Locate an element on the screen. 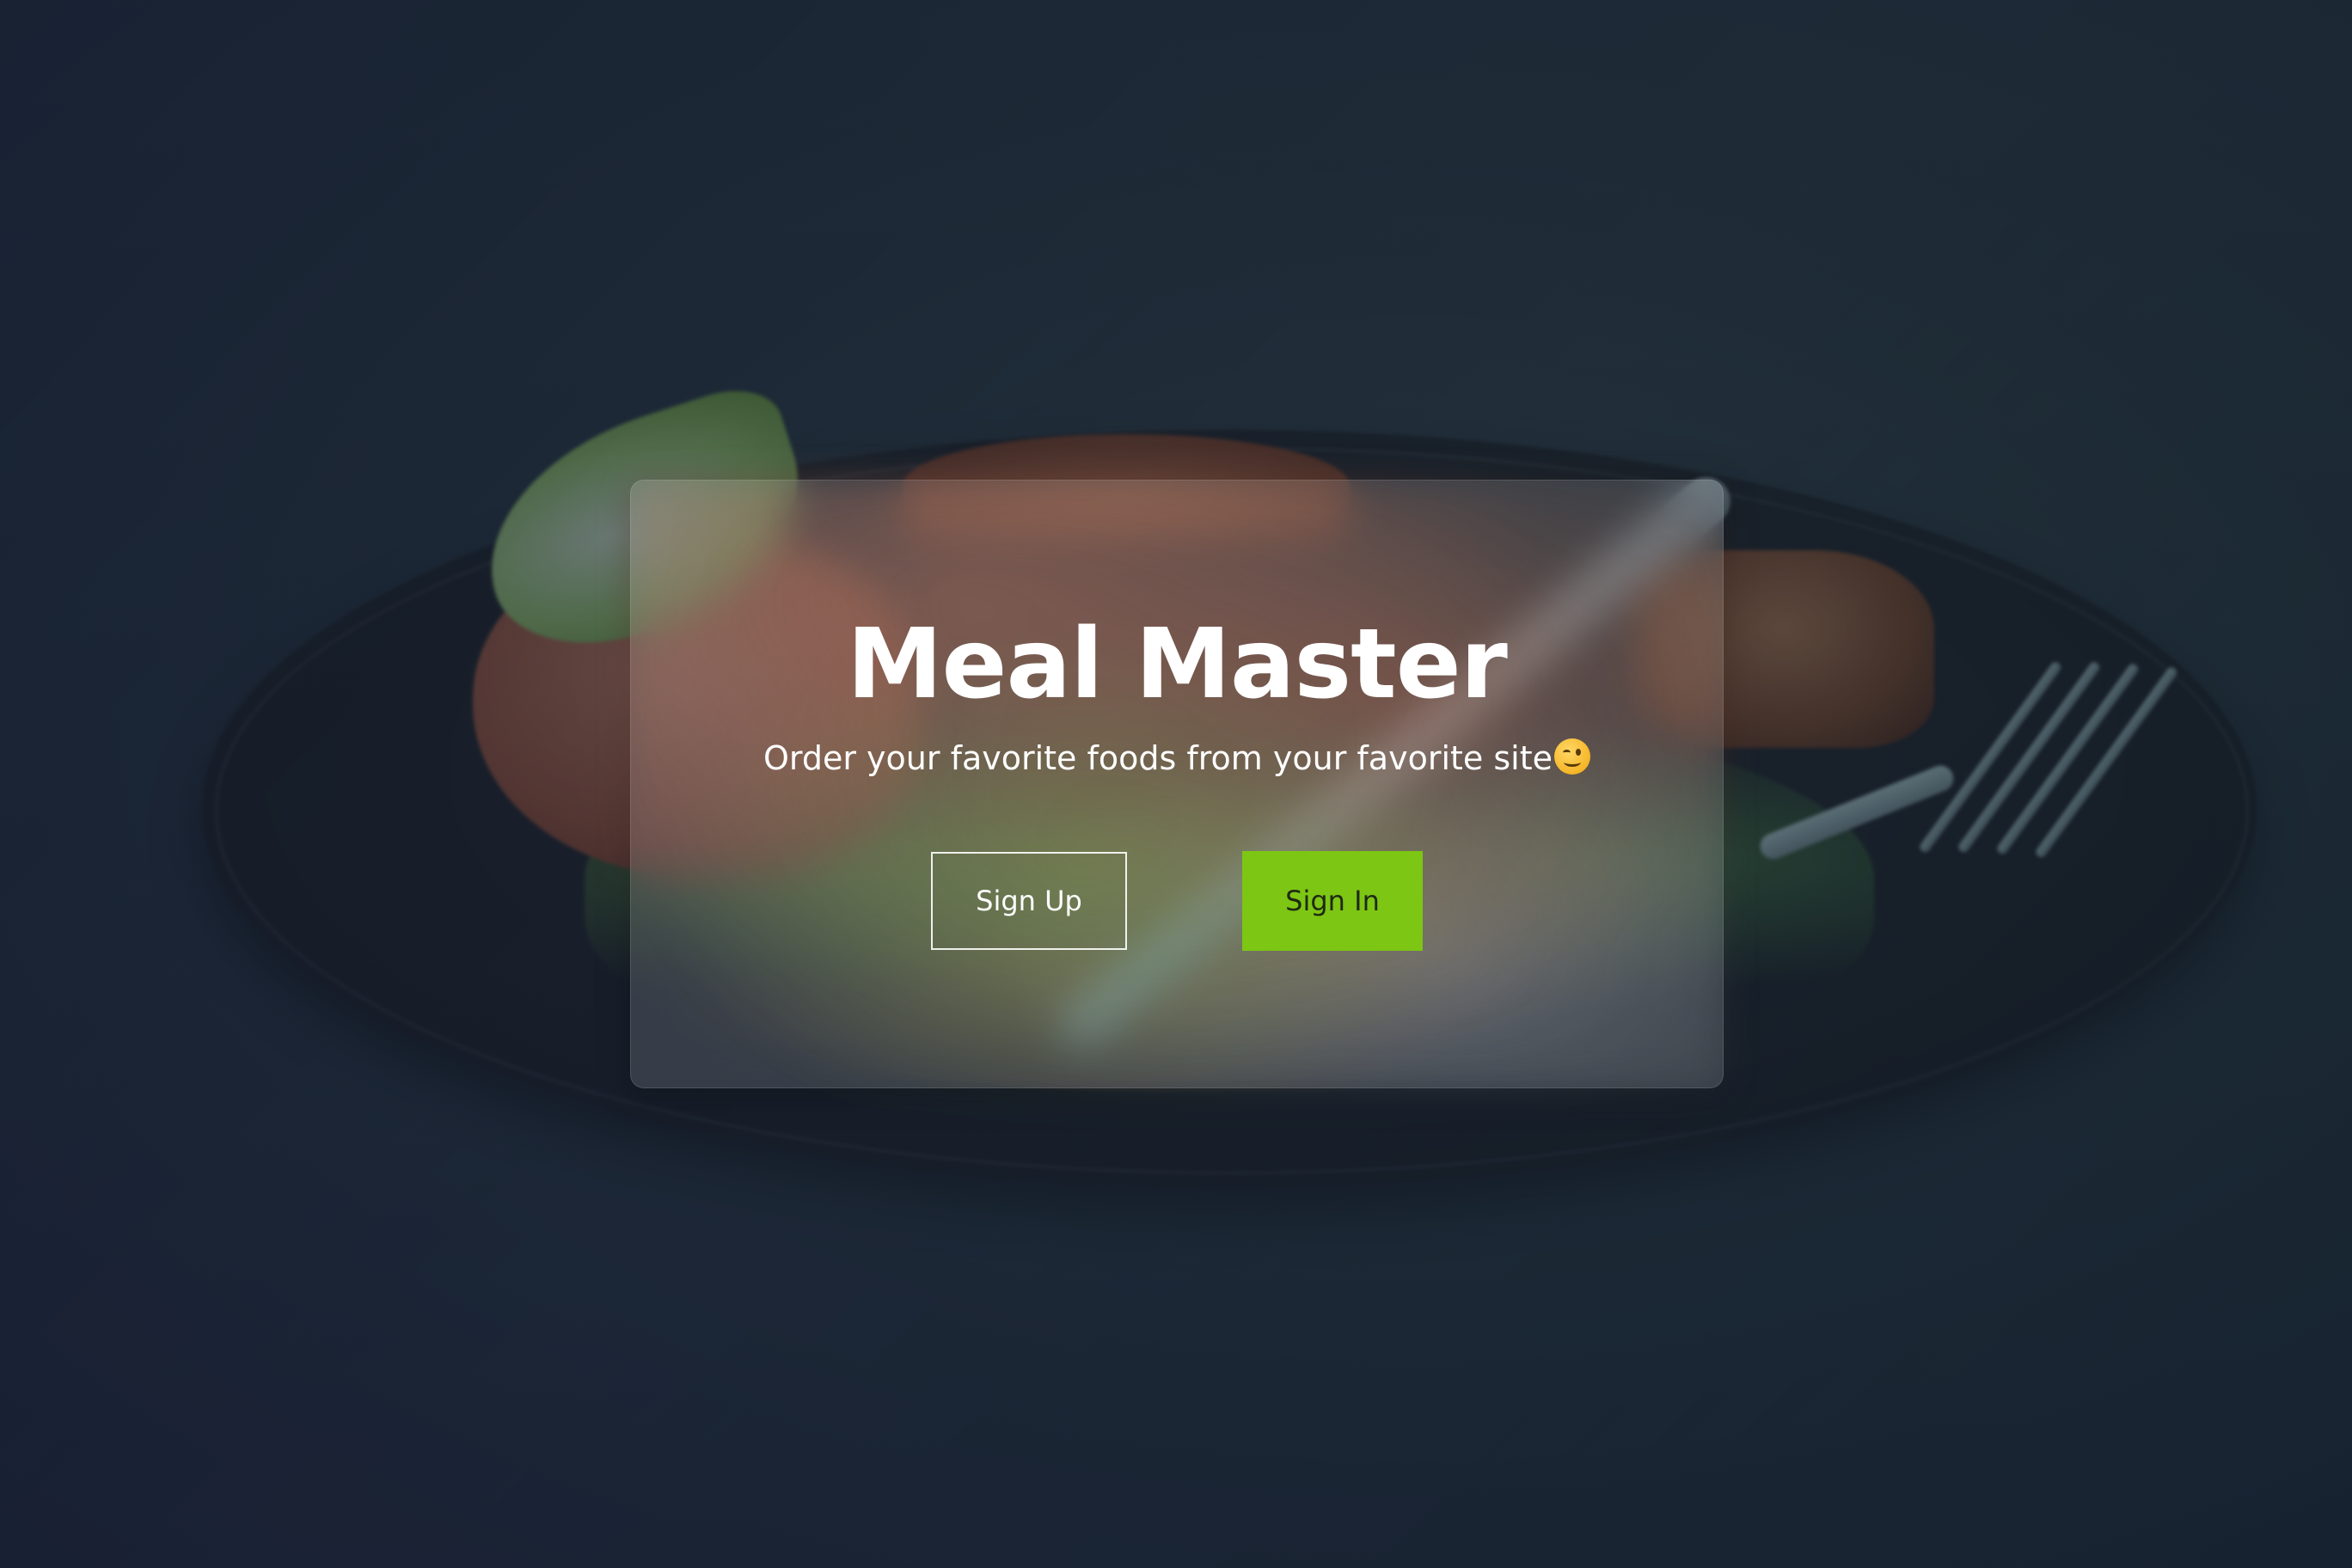 This screenshot has height=1568, width=2352. wink-eye is located at coordinates (1578, 752).